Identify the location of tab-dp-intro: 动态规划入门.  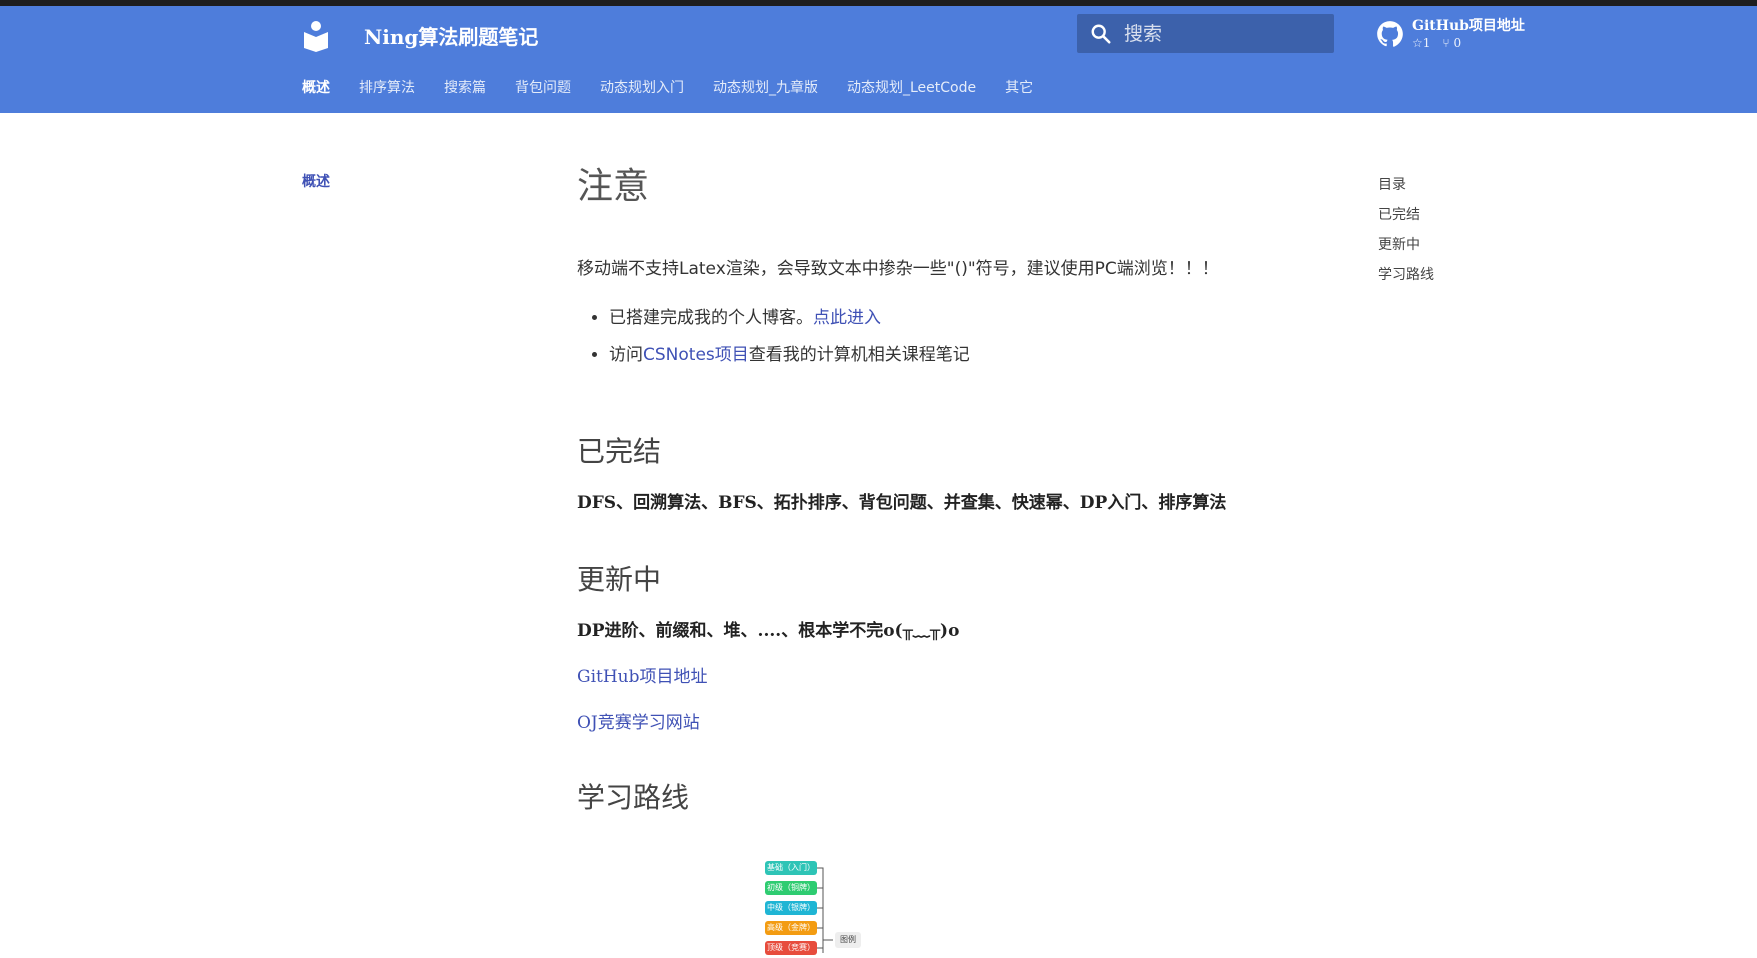
(642, 88).